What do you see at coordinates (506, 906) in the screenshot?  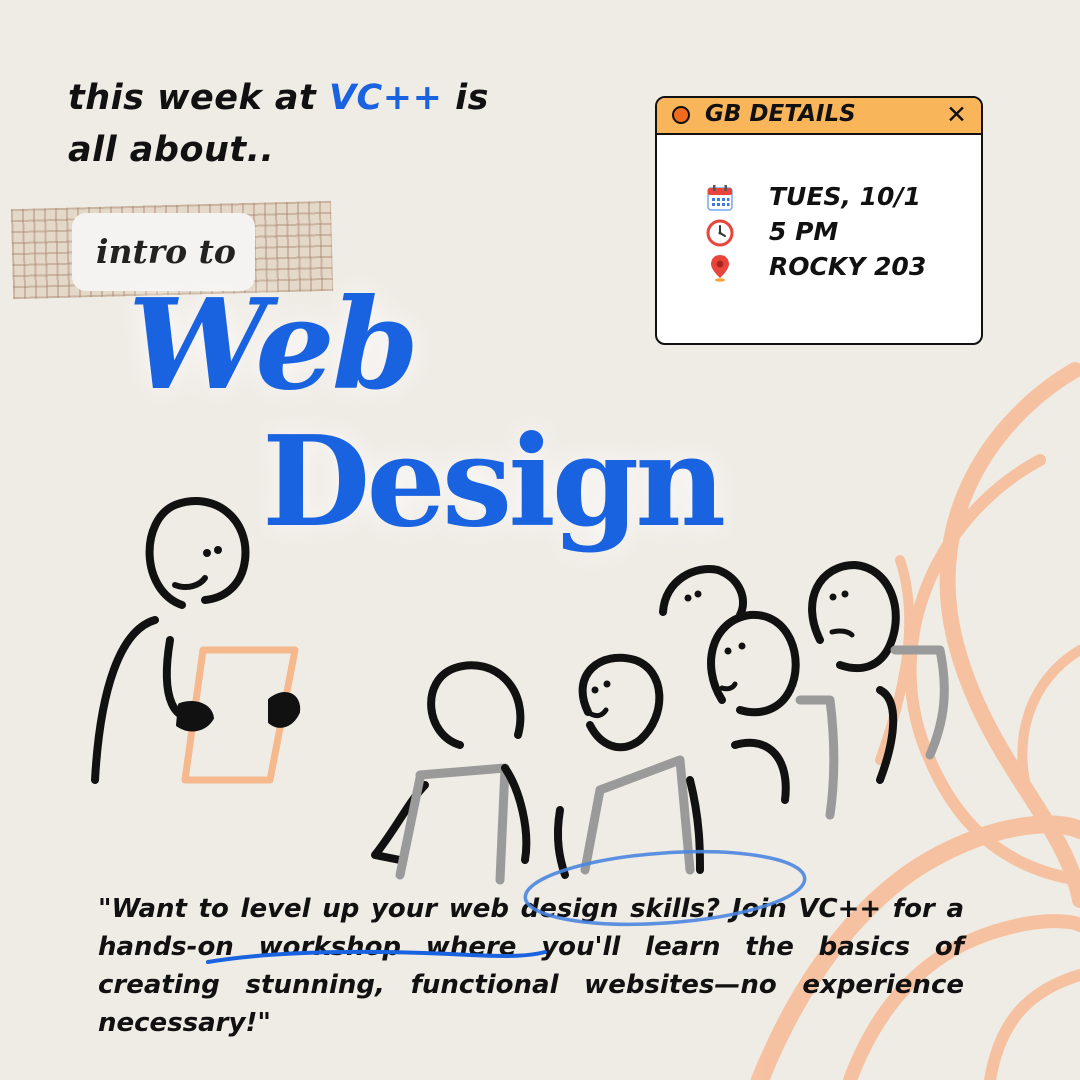 I see `pen-annotations` at bounding box center [506, 906].